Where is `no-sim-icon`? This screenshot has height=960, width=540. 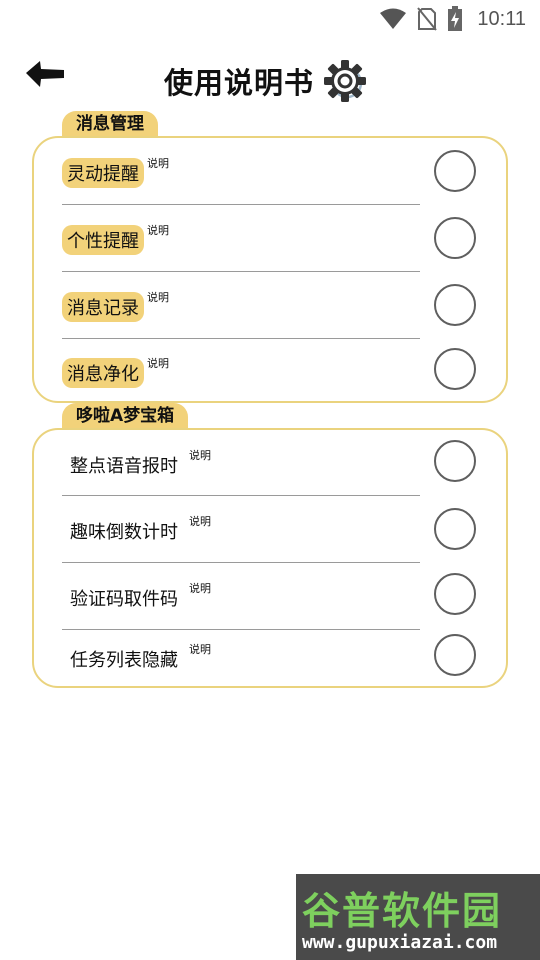
no-sim-icon is located at coordinates (427, 19).